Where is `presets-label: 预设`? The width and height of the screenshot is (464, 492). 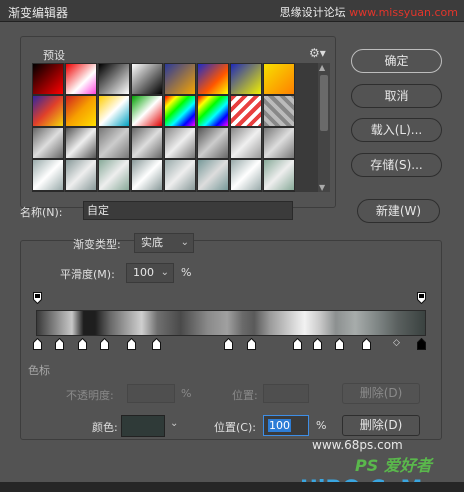
presets-label: 预设 is located at coordinates (54, 55).